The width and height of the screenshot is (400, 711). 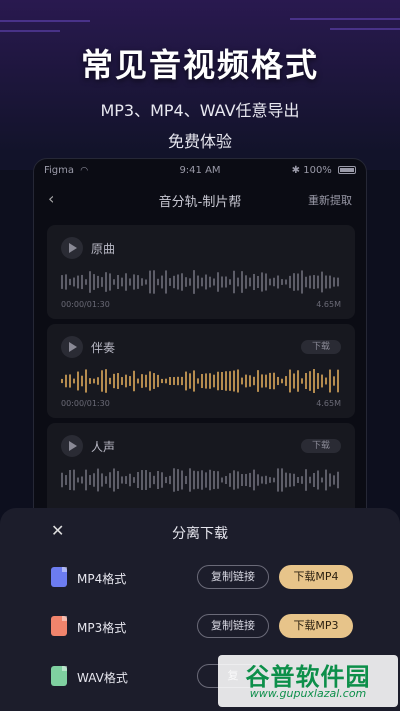 I want to click on track-time: 00:00/01:30, so click(x=85, y=304).